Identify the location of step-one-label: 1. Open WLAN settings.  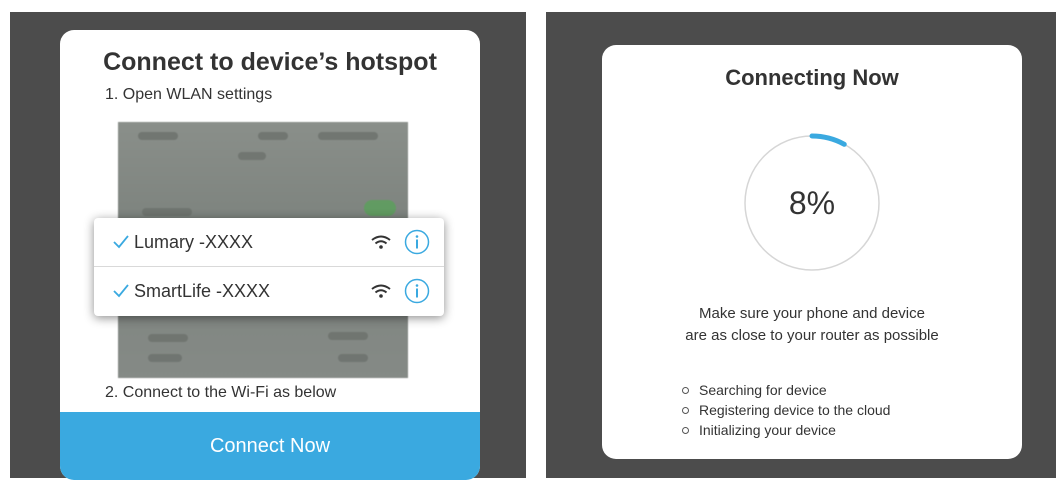
(189, 94).